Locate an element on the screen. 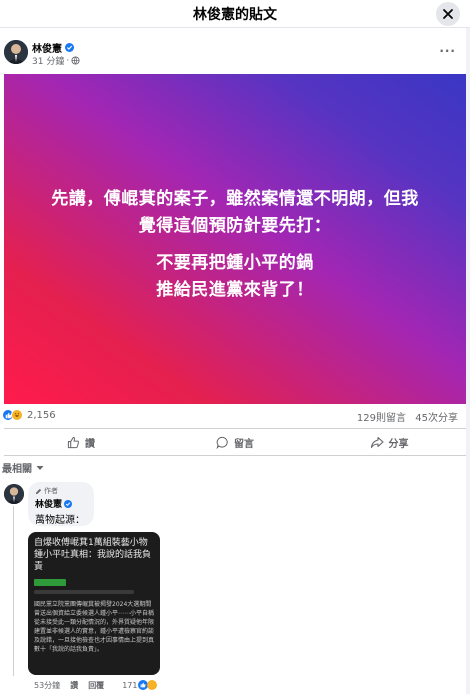  pencil-icon is located at coordinates (38, 491).